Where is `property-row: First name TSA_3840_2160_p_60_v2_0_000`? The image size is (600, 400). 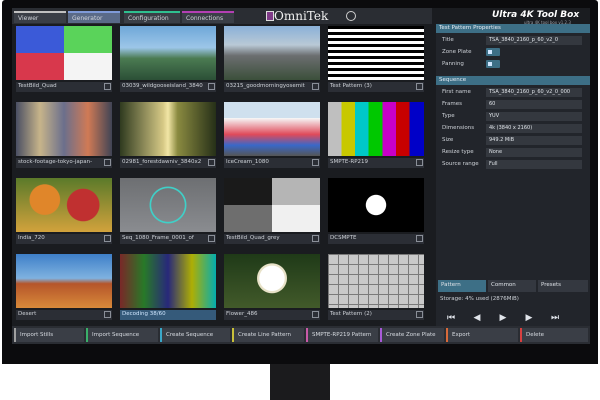 property-row: First name TSA_3840_2160_p_60_v2_0_000 is located at coordinates (514, 93).